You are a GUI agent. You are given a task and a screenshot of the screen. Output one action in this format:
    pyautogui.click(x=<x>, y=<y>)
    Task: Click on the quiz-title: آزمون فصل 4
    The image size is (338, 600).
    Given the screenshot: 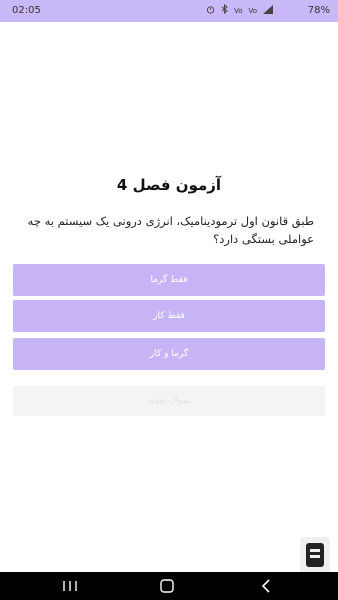 What is the action you would take?
    pyautogui.click(x=169, y=185)
    